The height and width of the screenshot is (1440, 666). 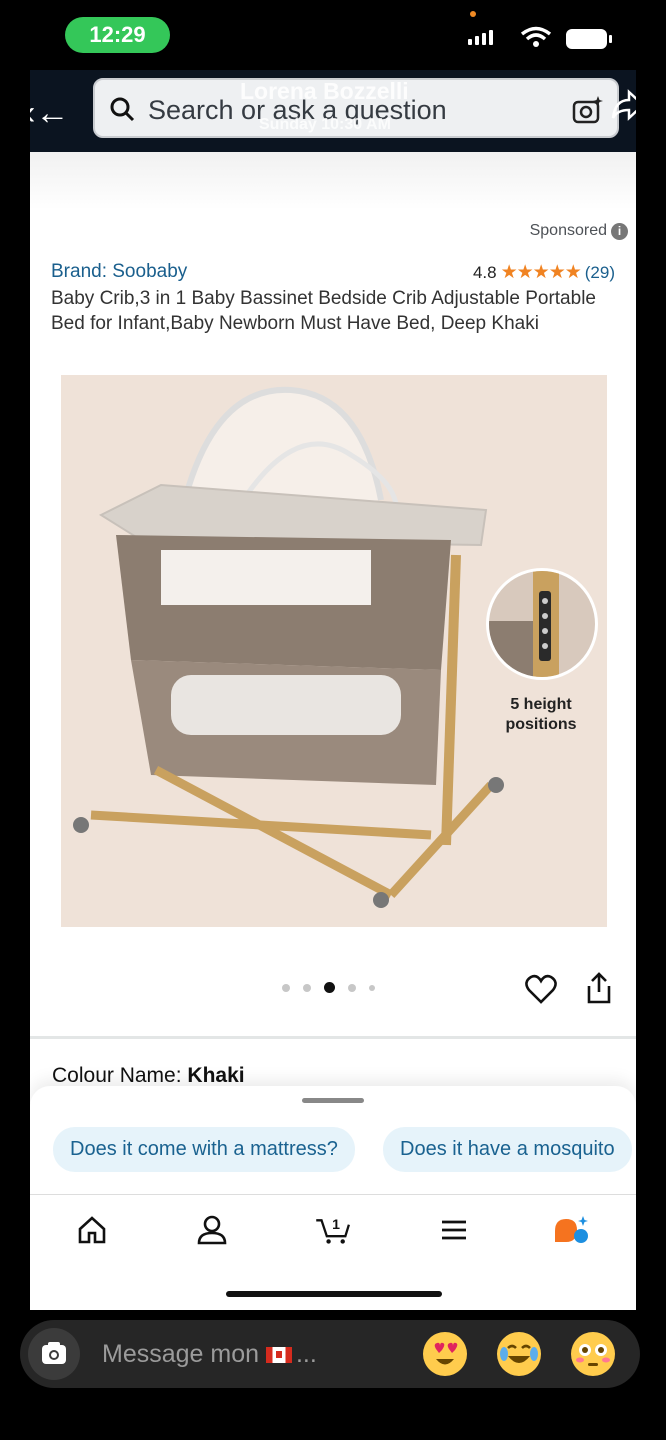 What do you see at coordinates (119, 272) in the screenshot?
I see `brand-link: Brand: Soobaby` at bounding box center [119, 272].